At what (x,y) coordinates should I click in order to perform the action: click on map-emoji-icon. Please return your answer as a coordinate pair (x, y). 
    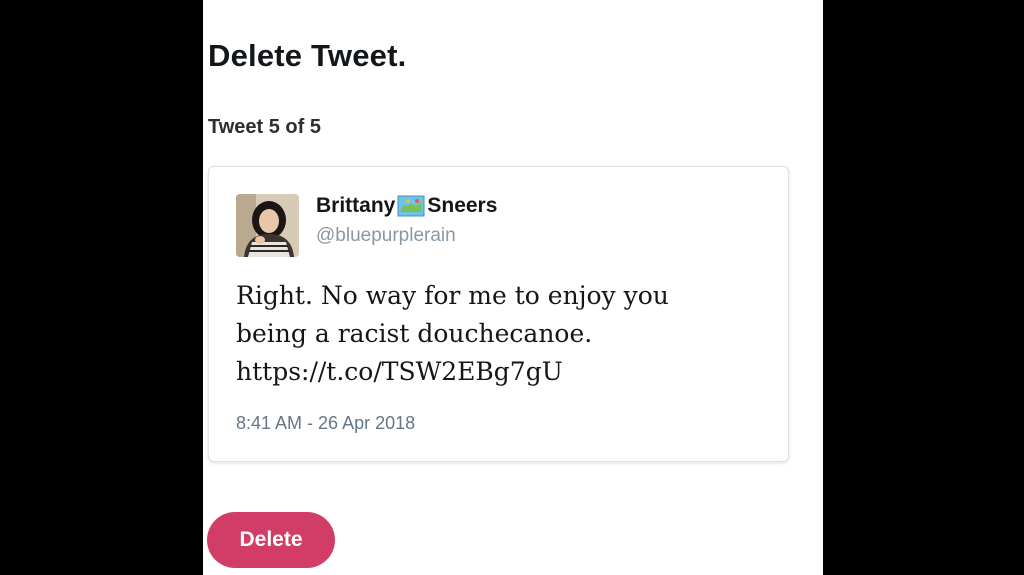
    Looking at the image, I should click on (411, 206).